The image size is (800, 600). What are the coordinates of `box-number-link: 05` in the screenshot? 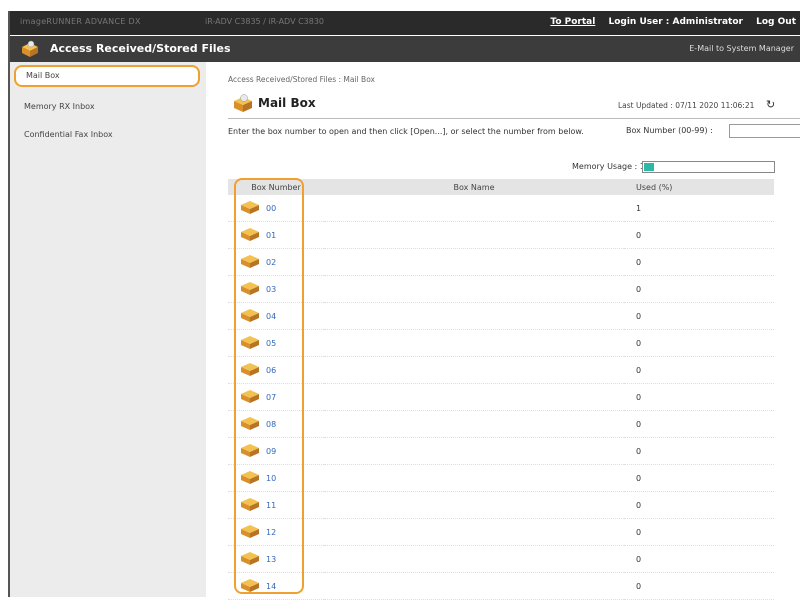 It's located at (271, 343).